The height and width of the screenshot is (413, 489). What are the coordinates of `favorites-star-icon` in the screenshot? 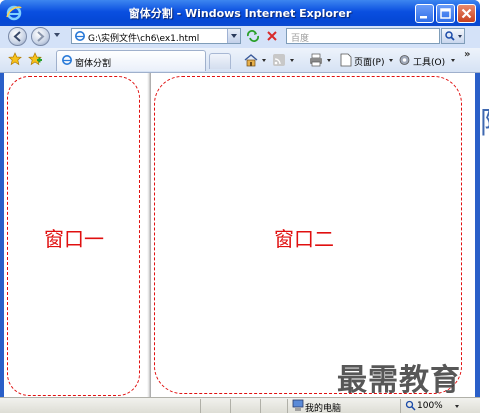 It's located at (15, 59).